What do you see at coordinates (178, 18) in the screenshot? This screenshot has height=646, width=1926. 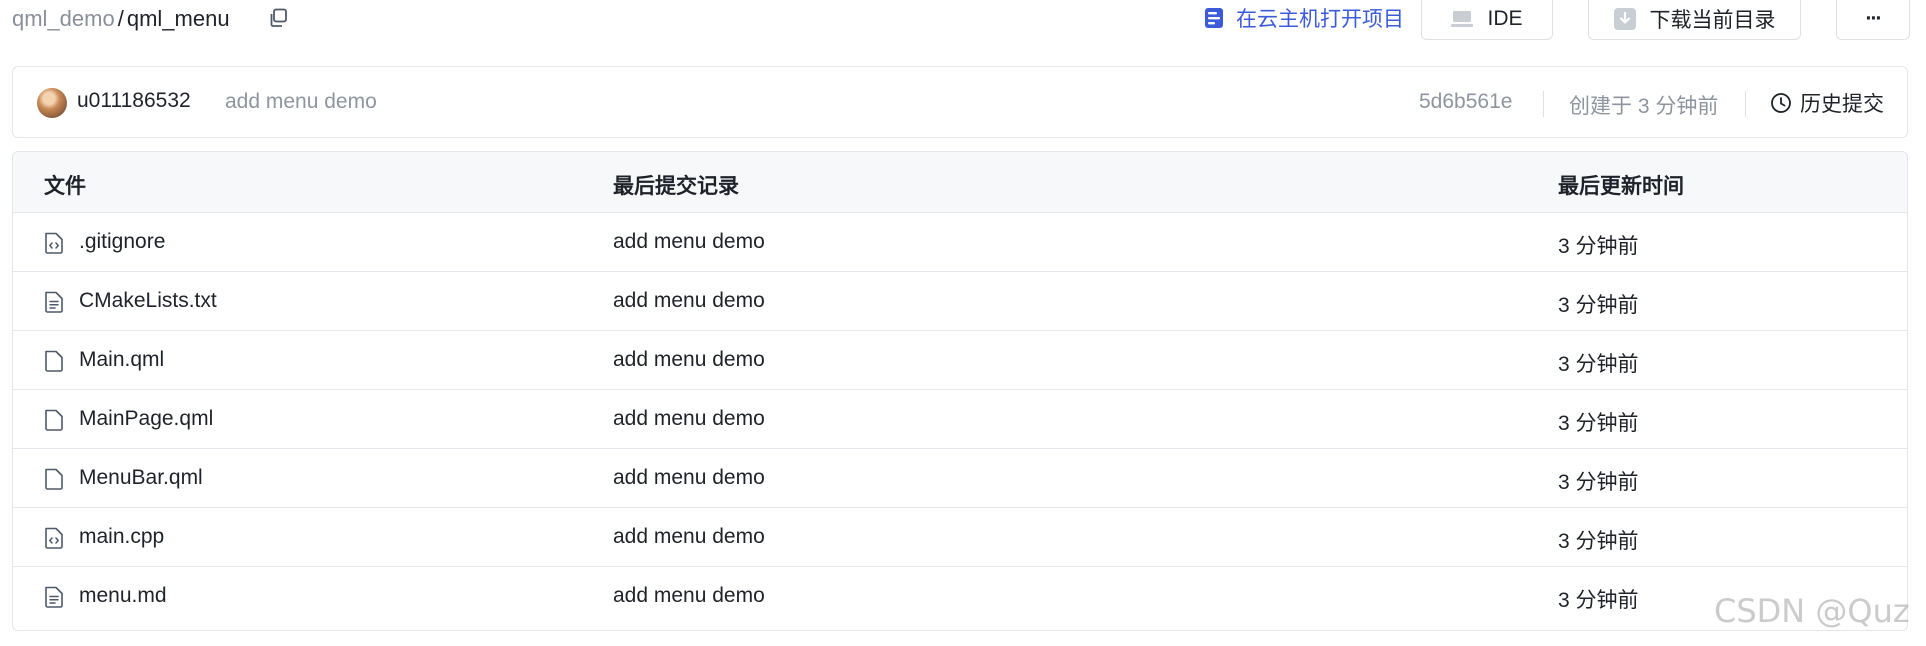 I see `breadcrumb-current-folder: qml_menu` at bounding box center [178, 18].